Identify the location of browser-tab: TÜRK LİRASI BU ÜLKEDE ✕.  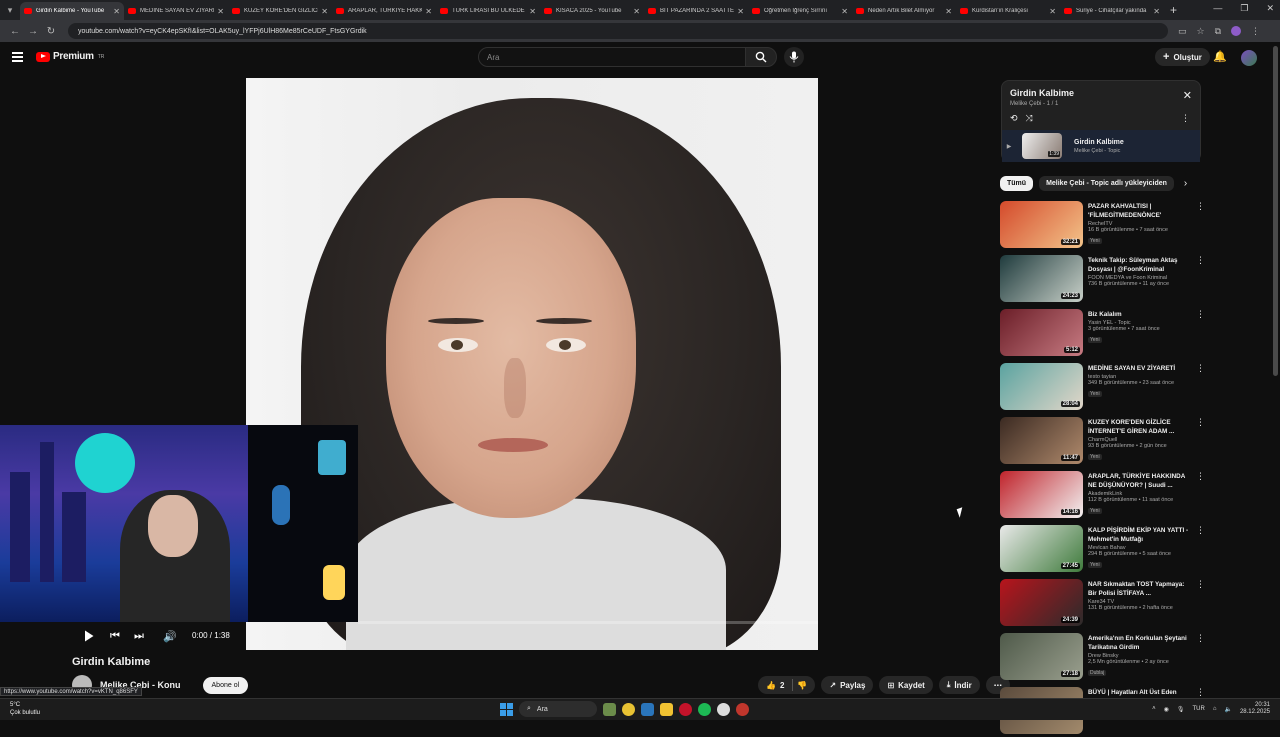
(488, 11).